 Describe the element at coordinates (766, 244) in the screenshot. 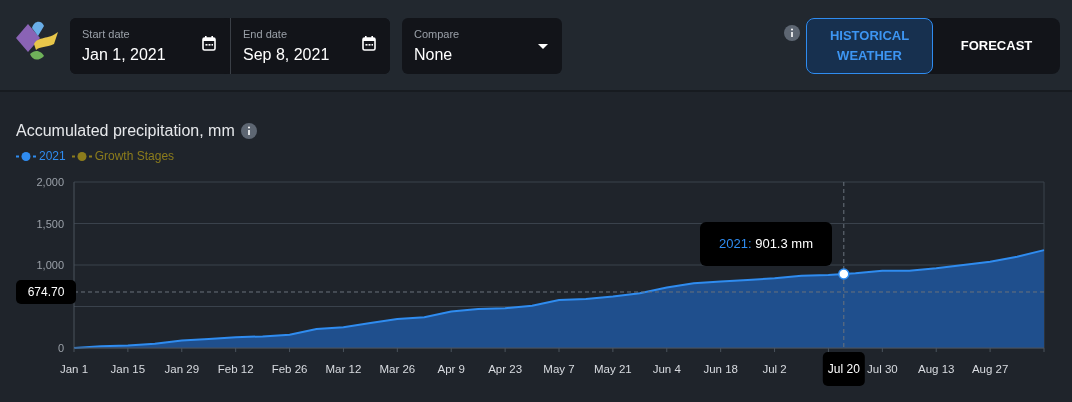

I see `tooltip: 2021: 901.3 mm` at that location.